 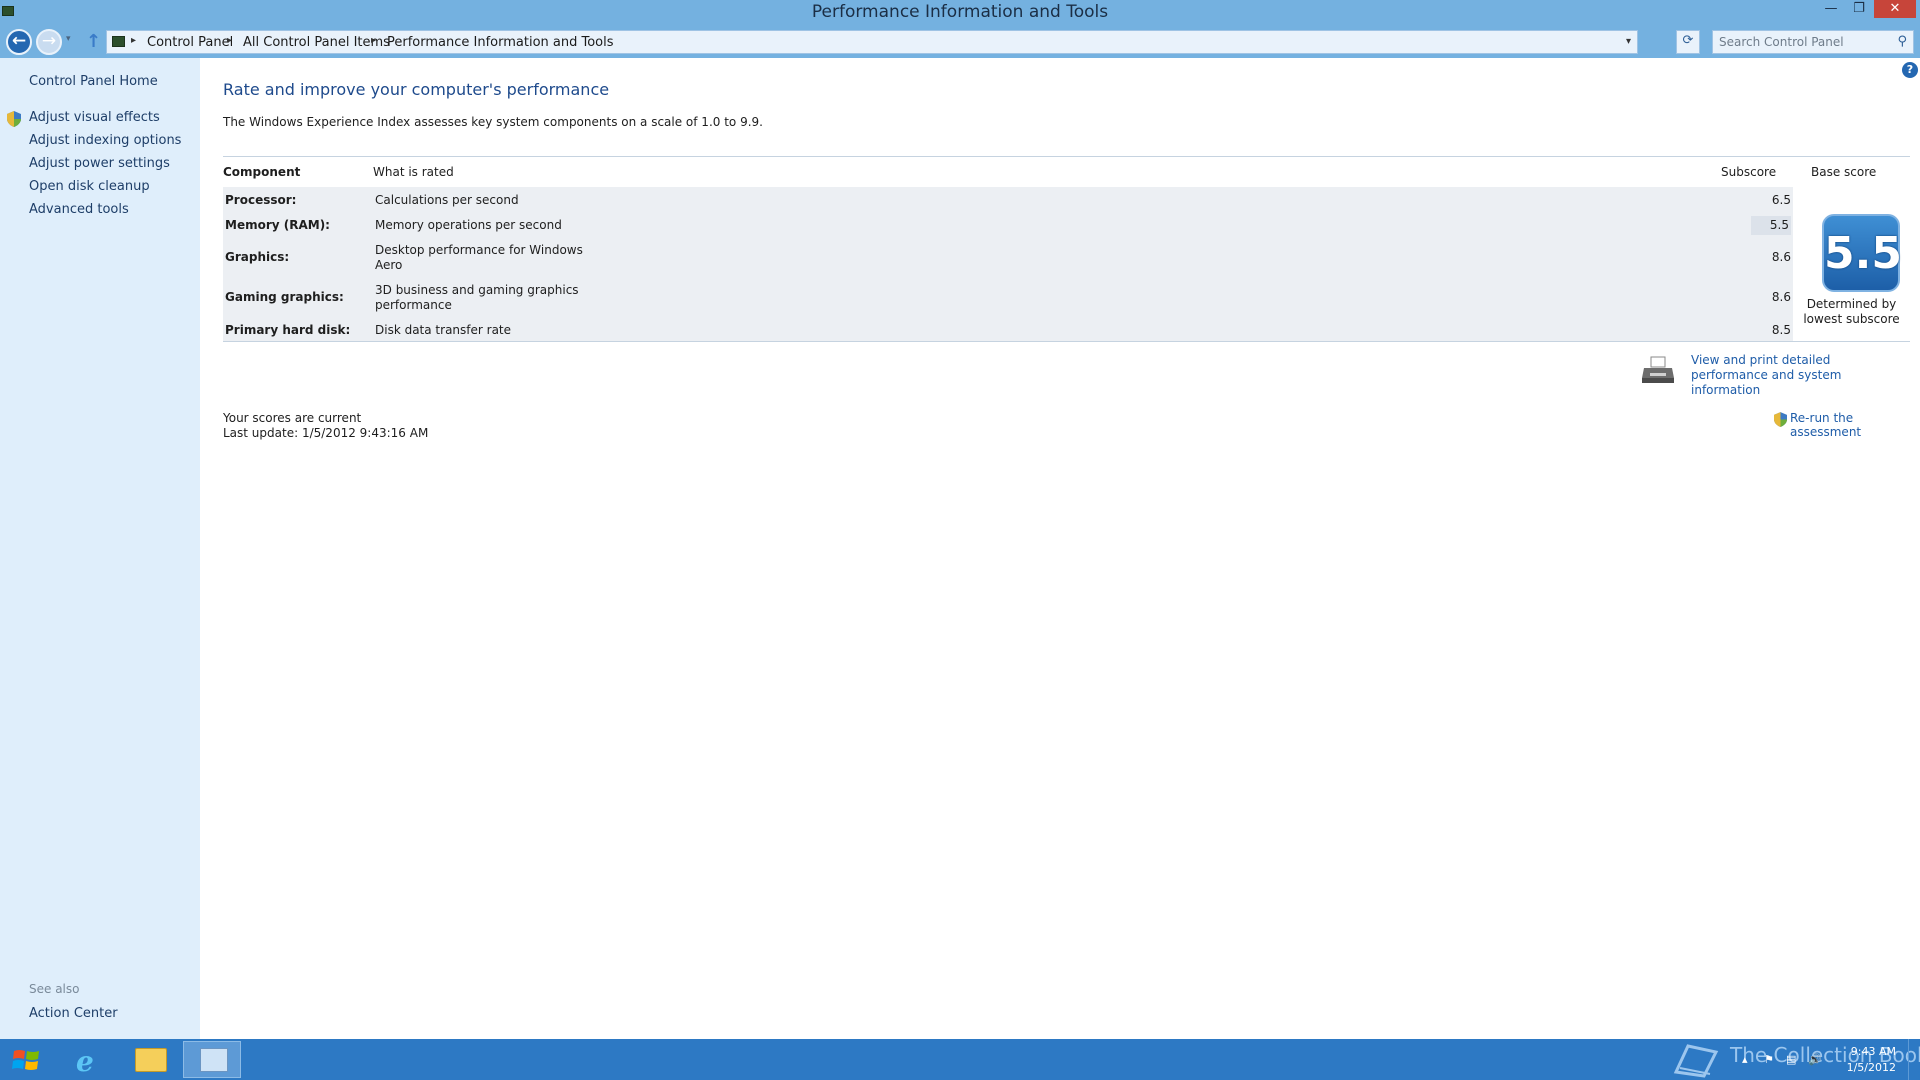 I want to click on row-gaming-graphics-label: Gaming graphics:, so click(x=284, y=297).